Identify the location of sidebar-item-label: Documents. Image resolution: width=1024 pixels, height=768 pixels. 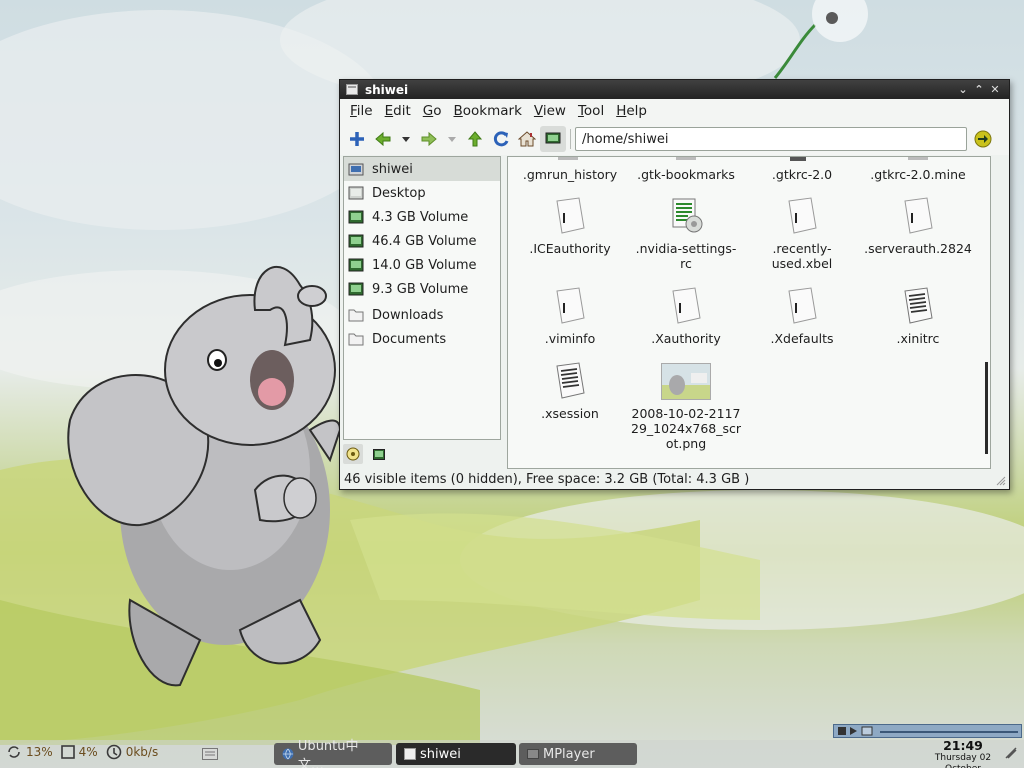
(409, 339).